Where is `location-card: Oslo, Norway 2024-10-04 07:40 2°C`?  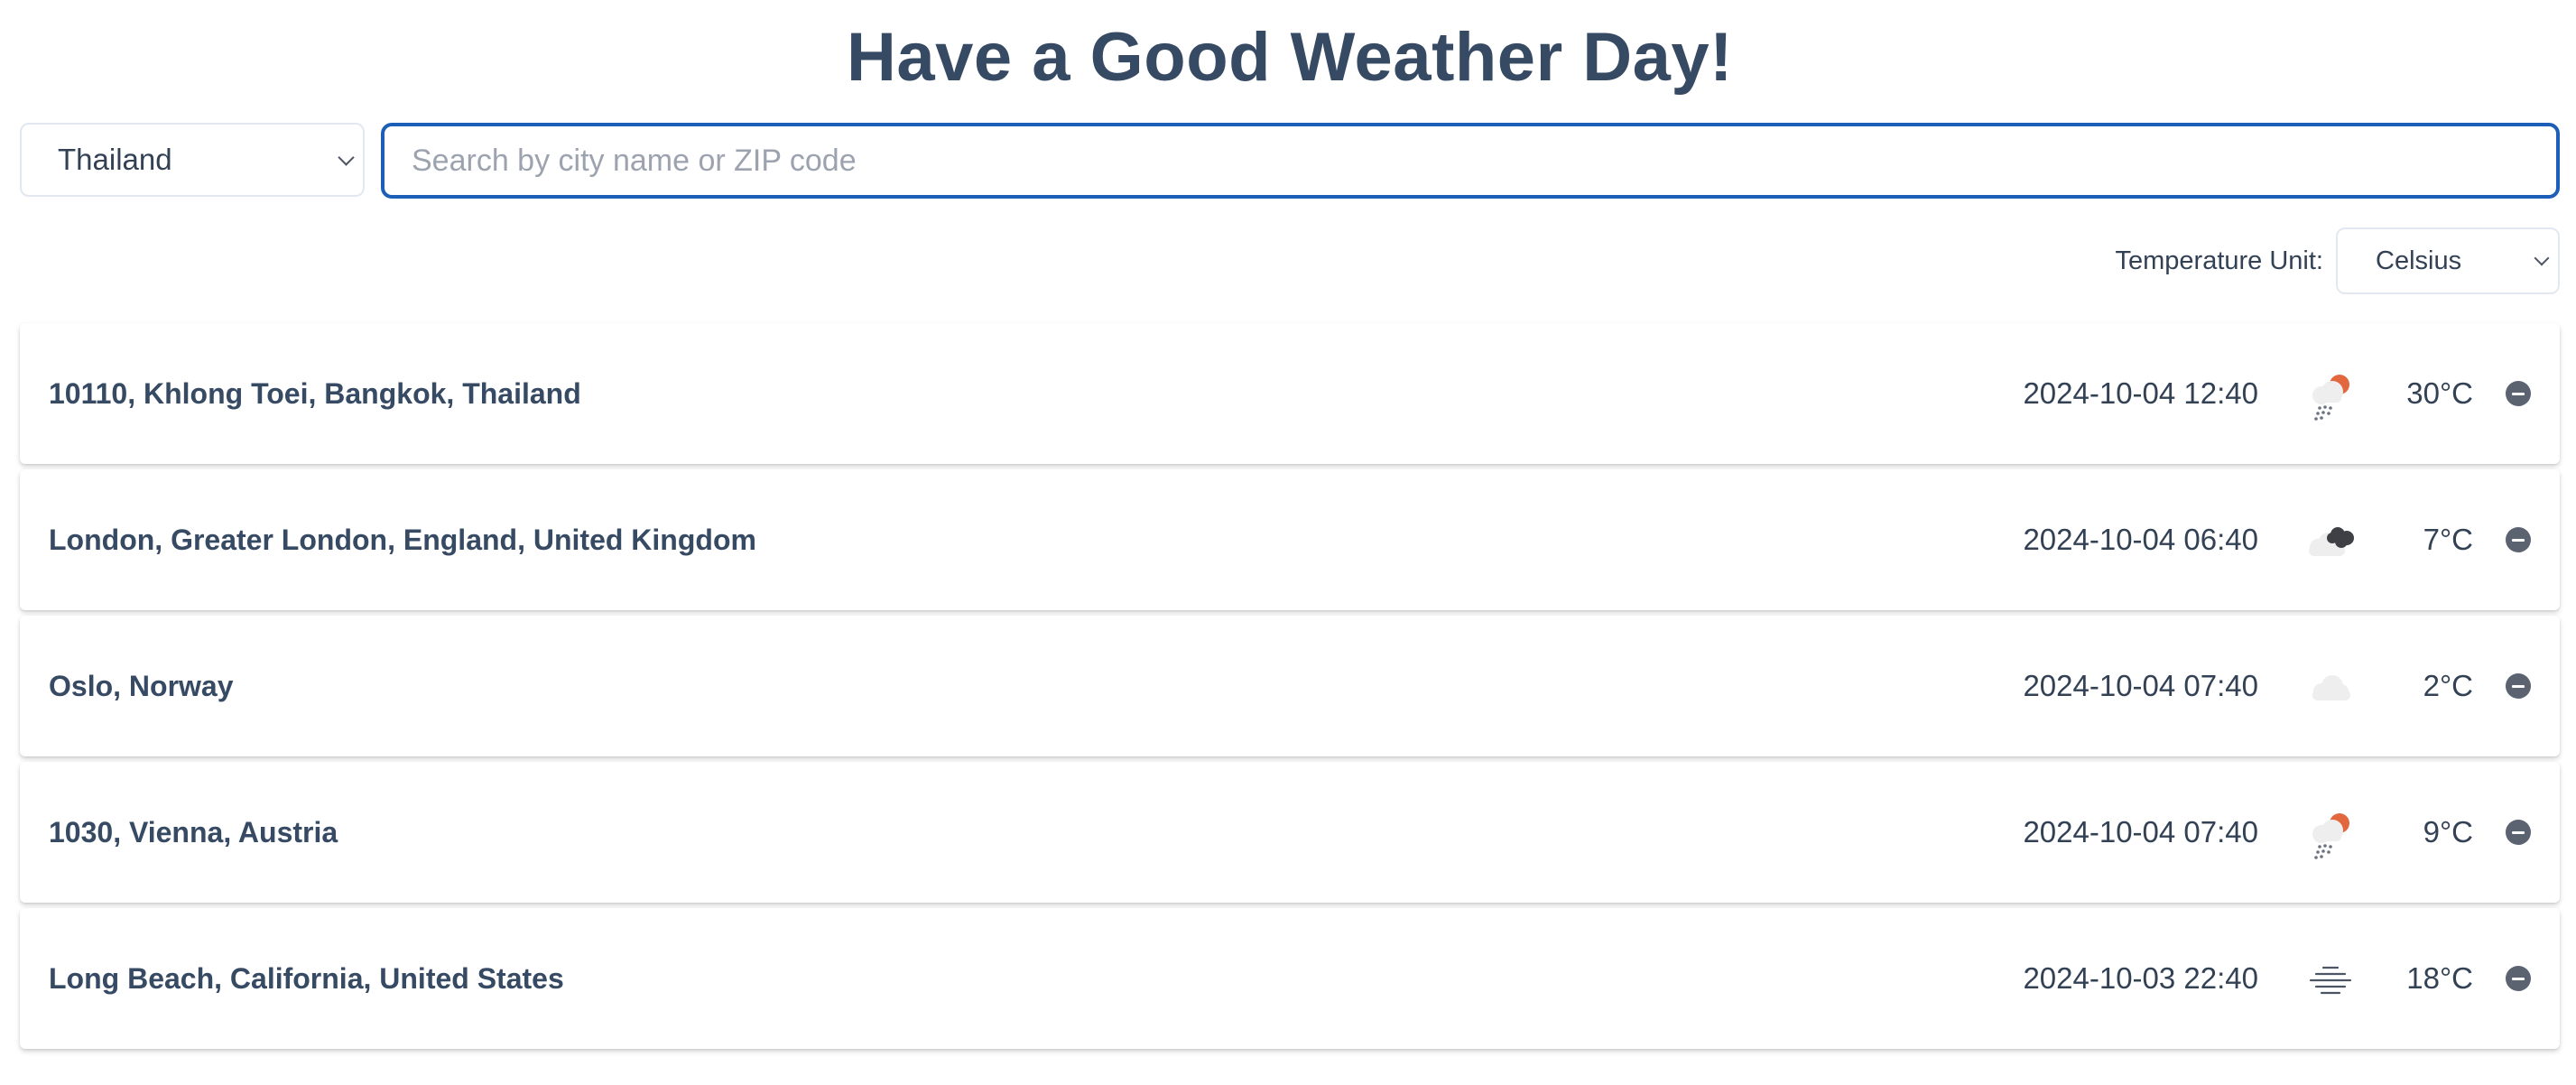
location-card: Oslo, Norway 2024-10-04 07:40 2°C is located at coordinates (1290, 686).